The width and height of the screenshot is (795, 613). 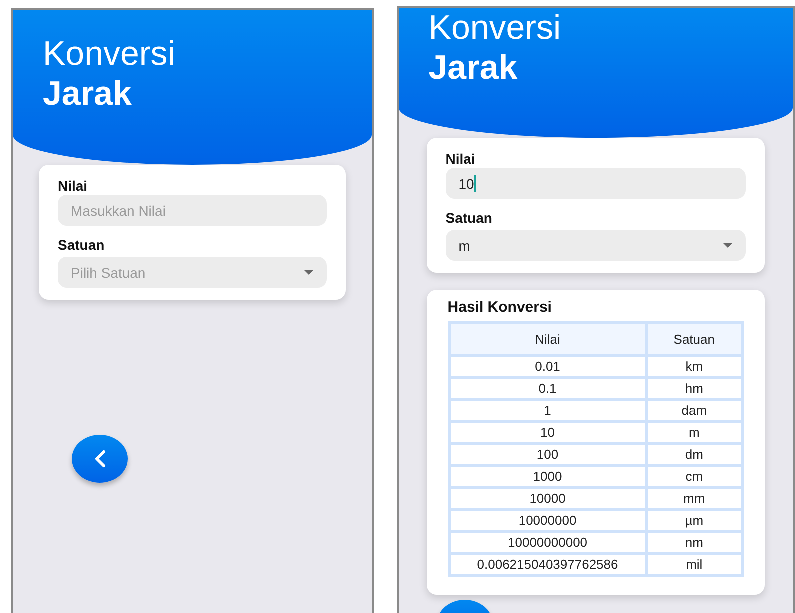 What do you see at coordinates (547, 339) in the screenshot?
I see `column-header: Nilai` at bounding box center [547, 339].